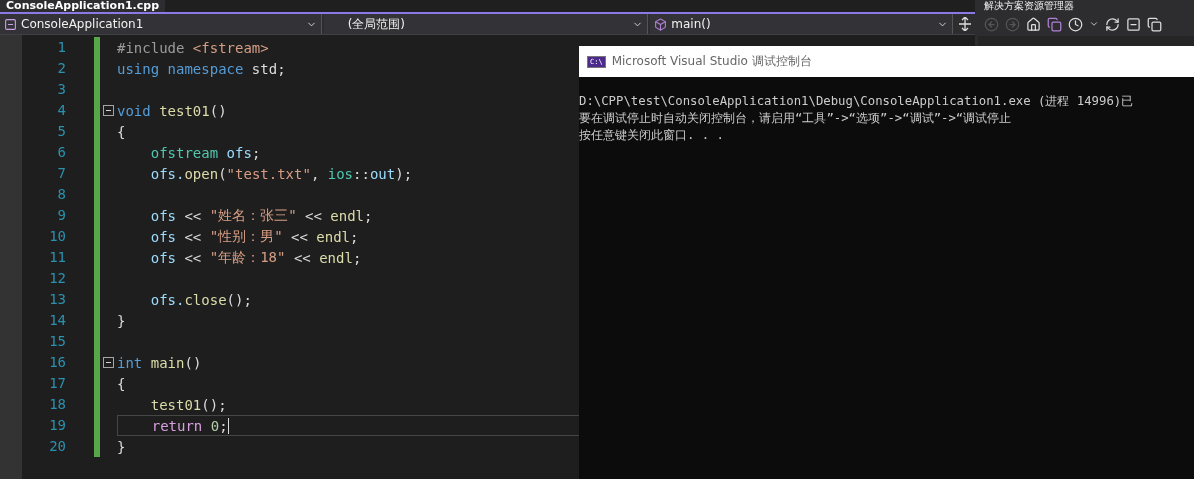 The image size is (1194, 479). Describe the element at coordinates (61, 194) in the screenshot. I see `line-number: 8` at that location.